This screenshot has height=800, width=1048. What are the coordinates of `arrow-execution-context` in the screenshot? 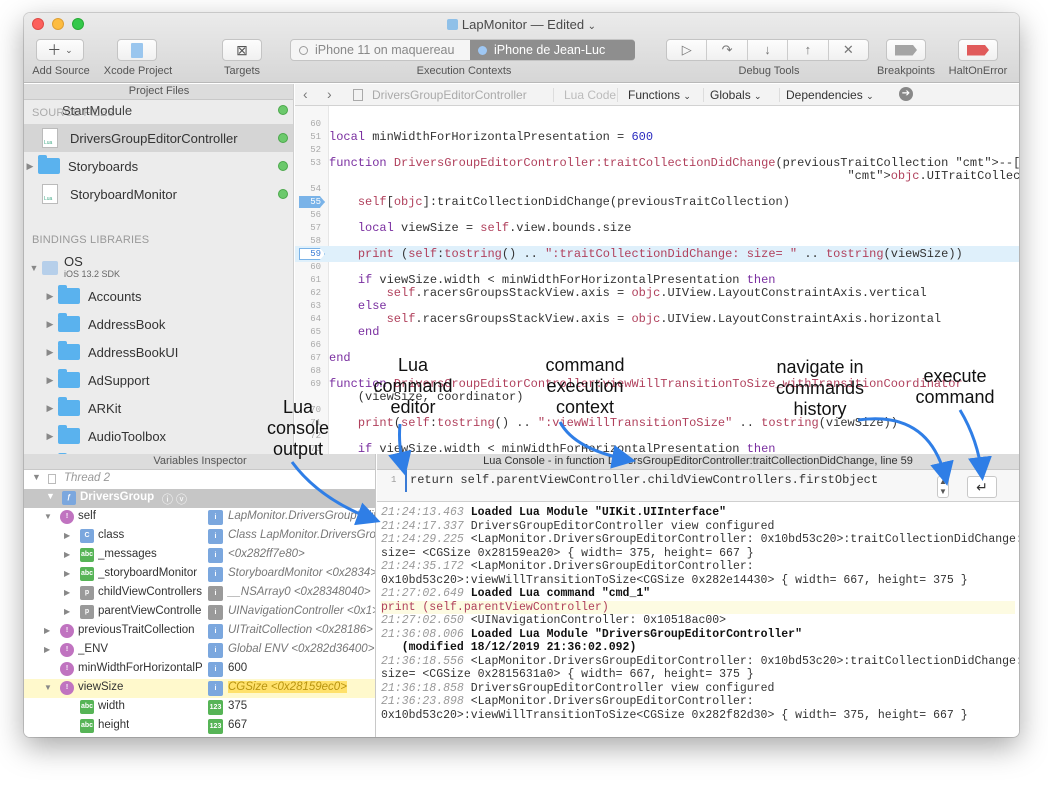 It's located at (597, 445).